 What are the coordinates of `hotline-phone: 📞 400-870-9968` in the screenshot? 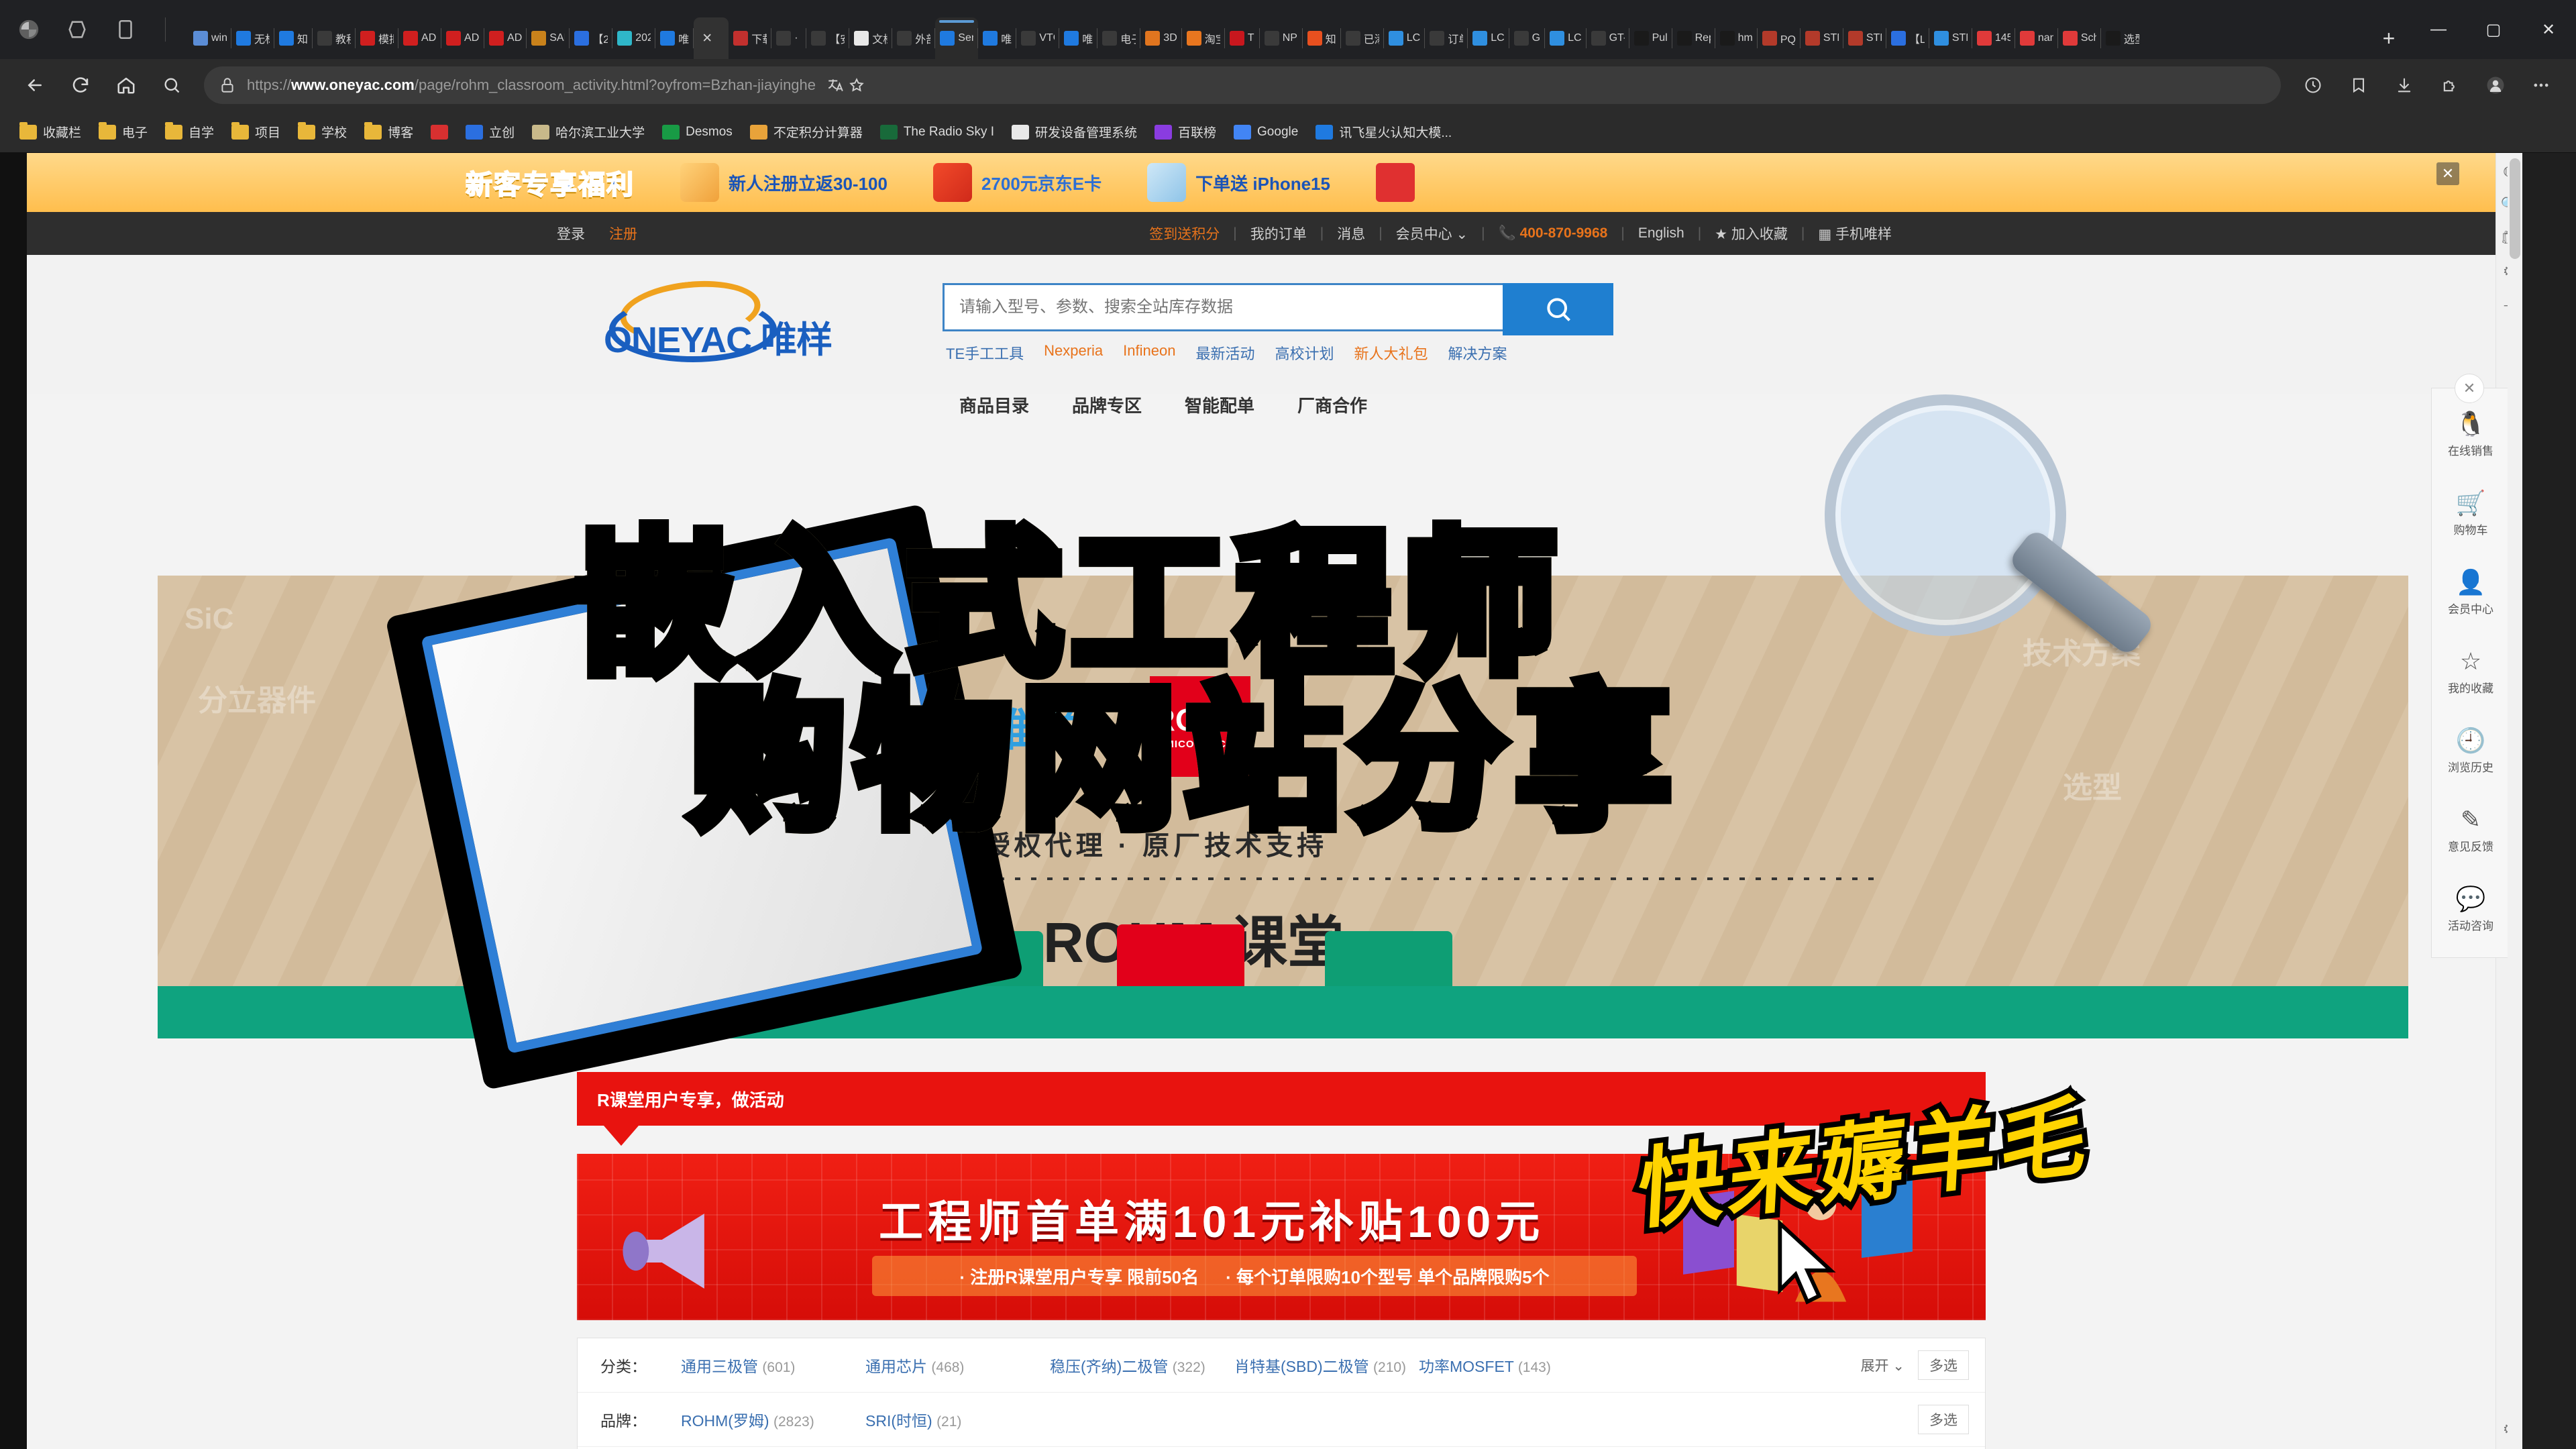 It's located at (1553, 233).